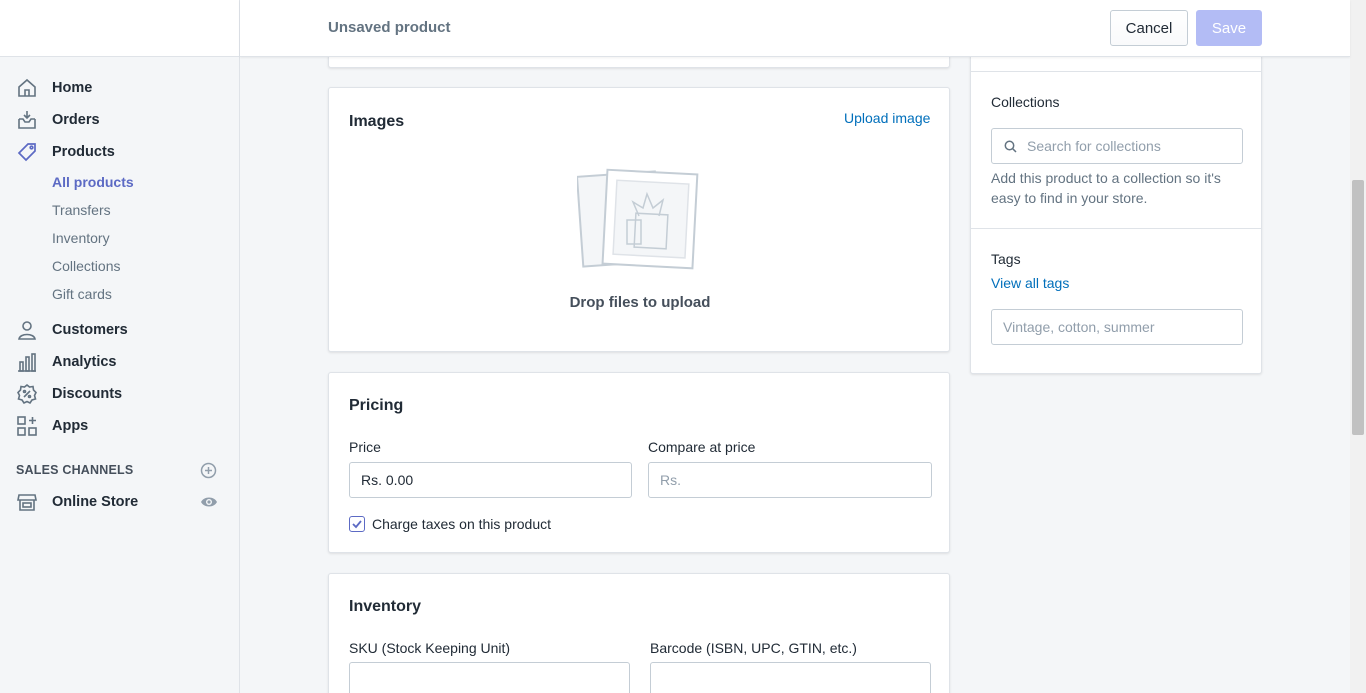  Describe the element at coordinates (1149, 28) in the screenshot. I see `cancel-button: Cancel` at that location.